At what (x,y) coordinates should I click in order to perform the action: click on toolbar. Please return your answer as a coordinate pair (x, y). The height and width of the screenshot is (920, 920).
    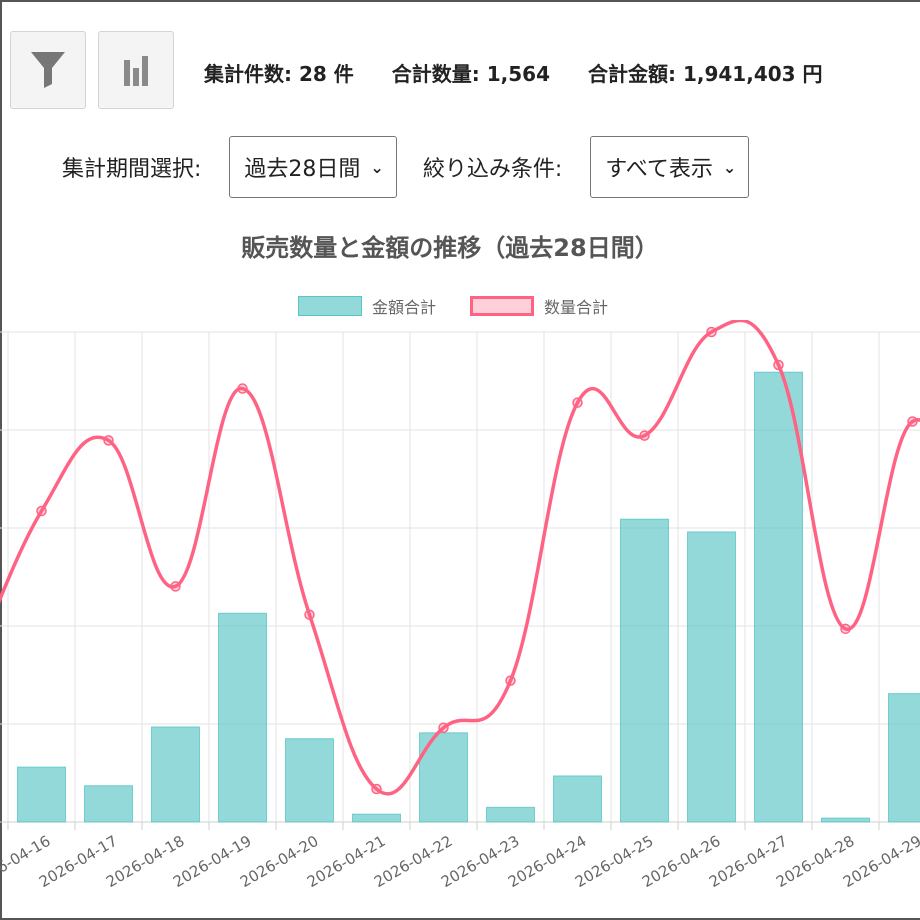
    Looking at the image, I should click on (98, 70).